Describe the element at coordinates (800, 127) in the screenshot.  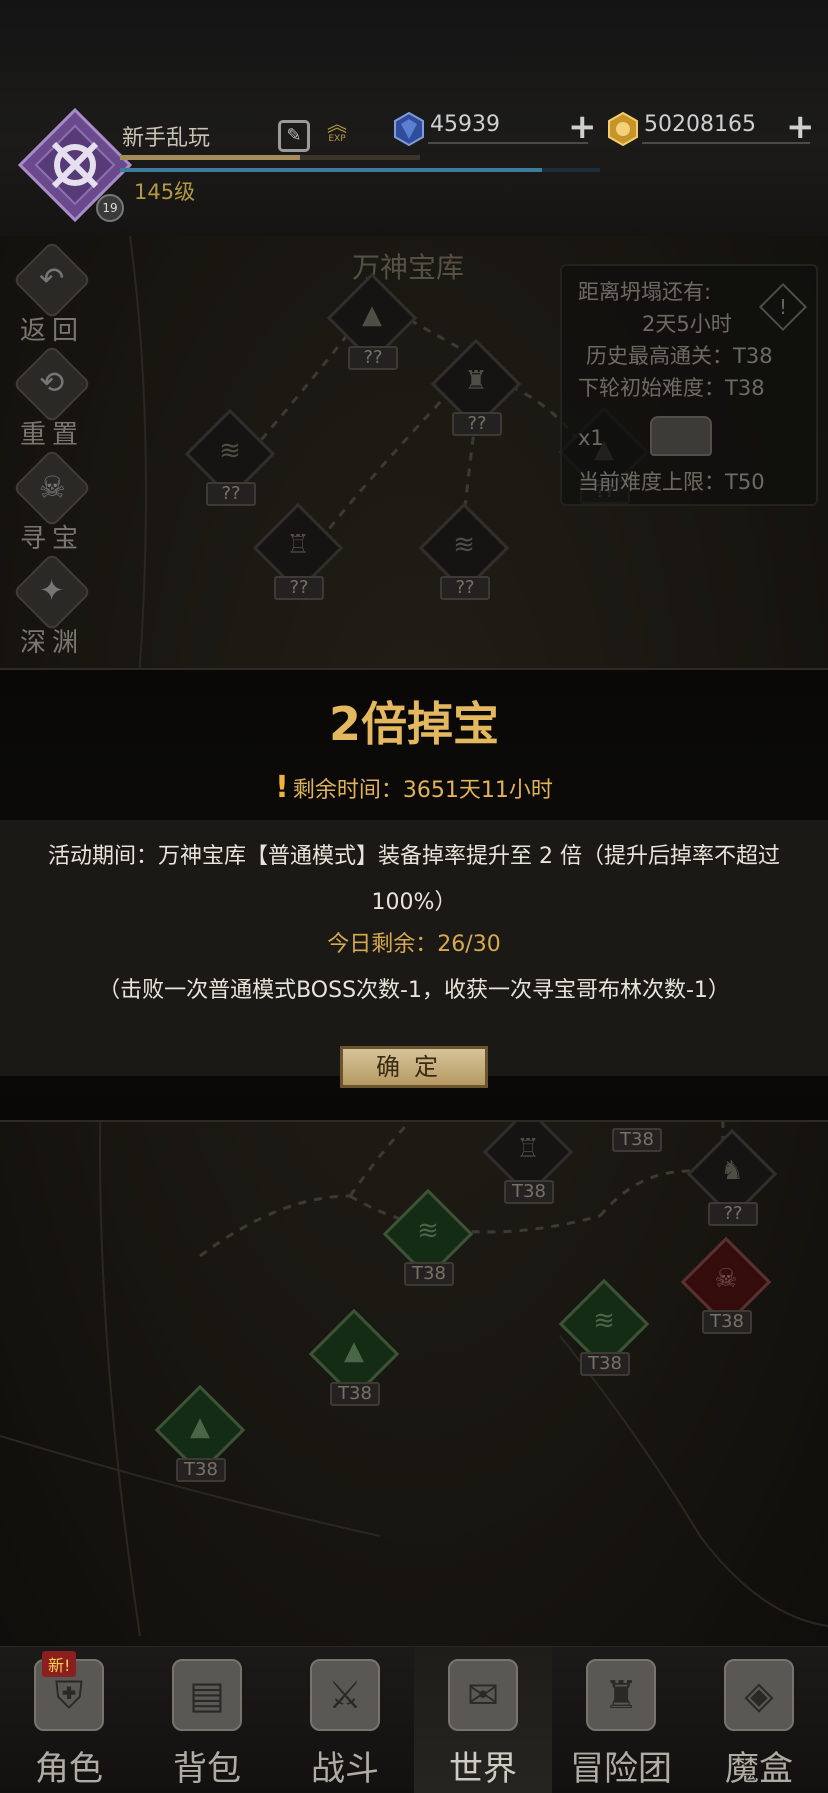
I see `add-gold-plus-icon: +` at that location.